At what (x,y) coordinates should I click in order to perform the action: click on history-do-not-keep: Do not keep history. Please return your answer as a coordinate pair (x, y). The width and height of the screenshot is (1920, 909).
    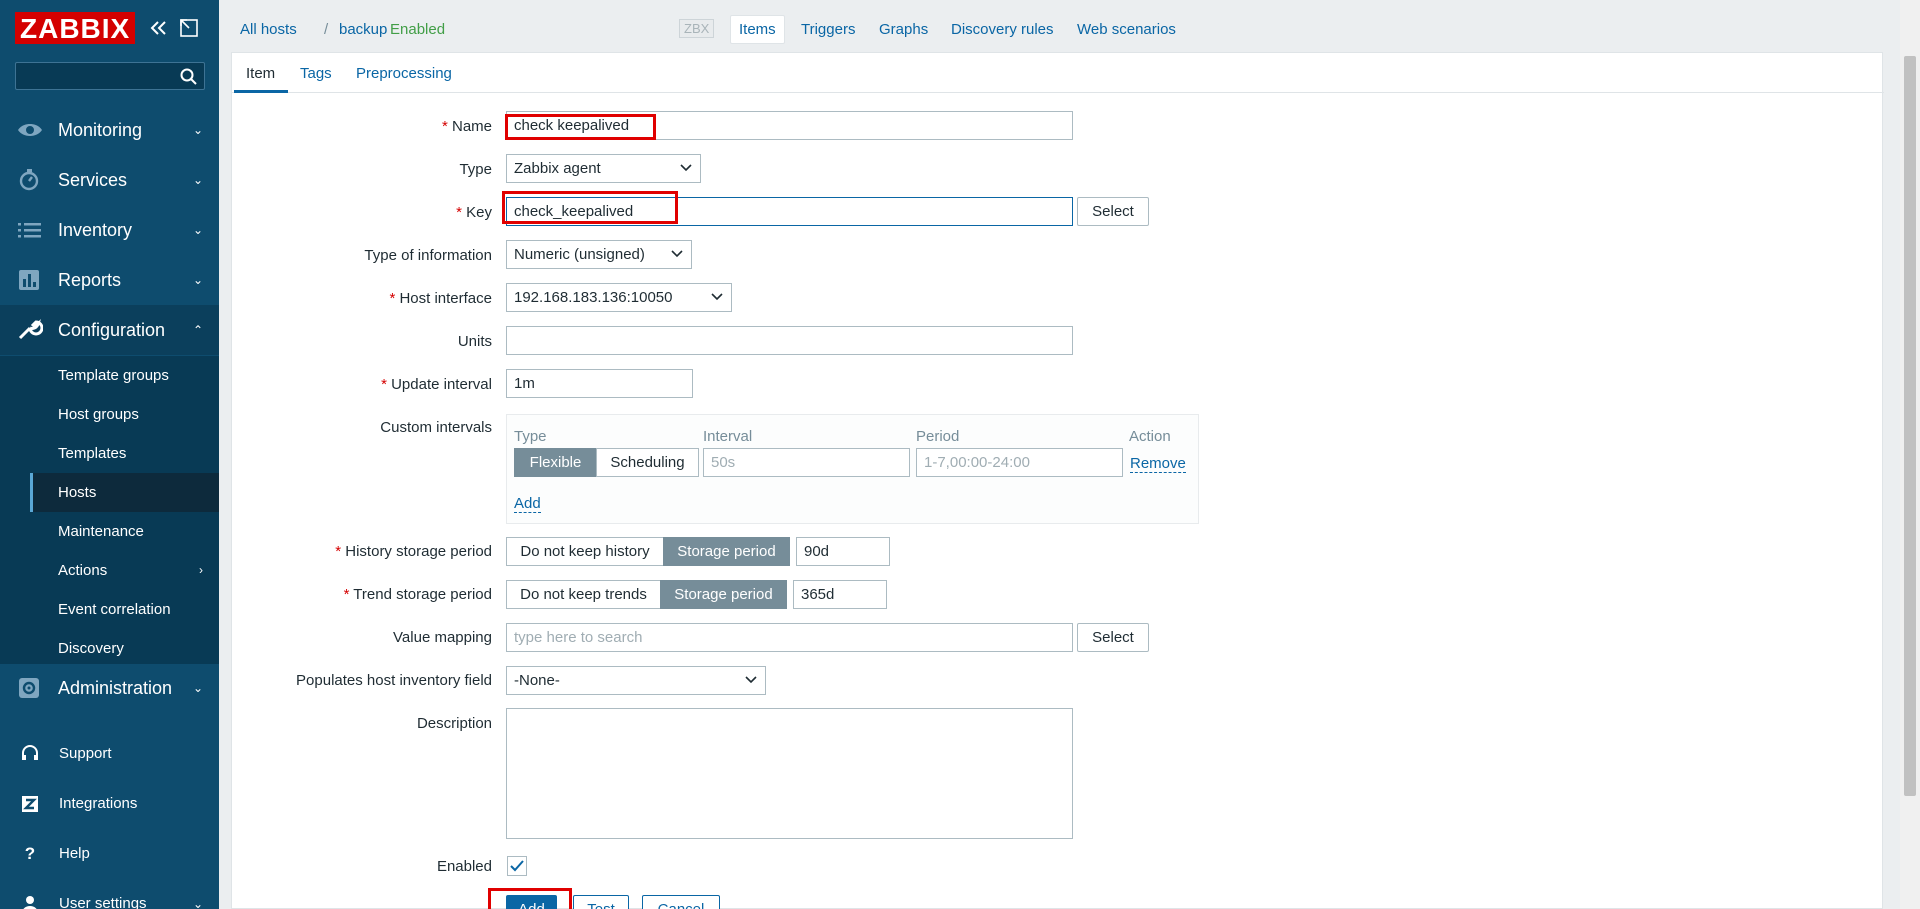
    Looking at the image, I should click on (585, 551).